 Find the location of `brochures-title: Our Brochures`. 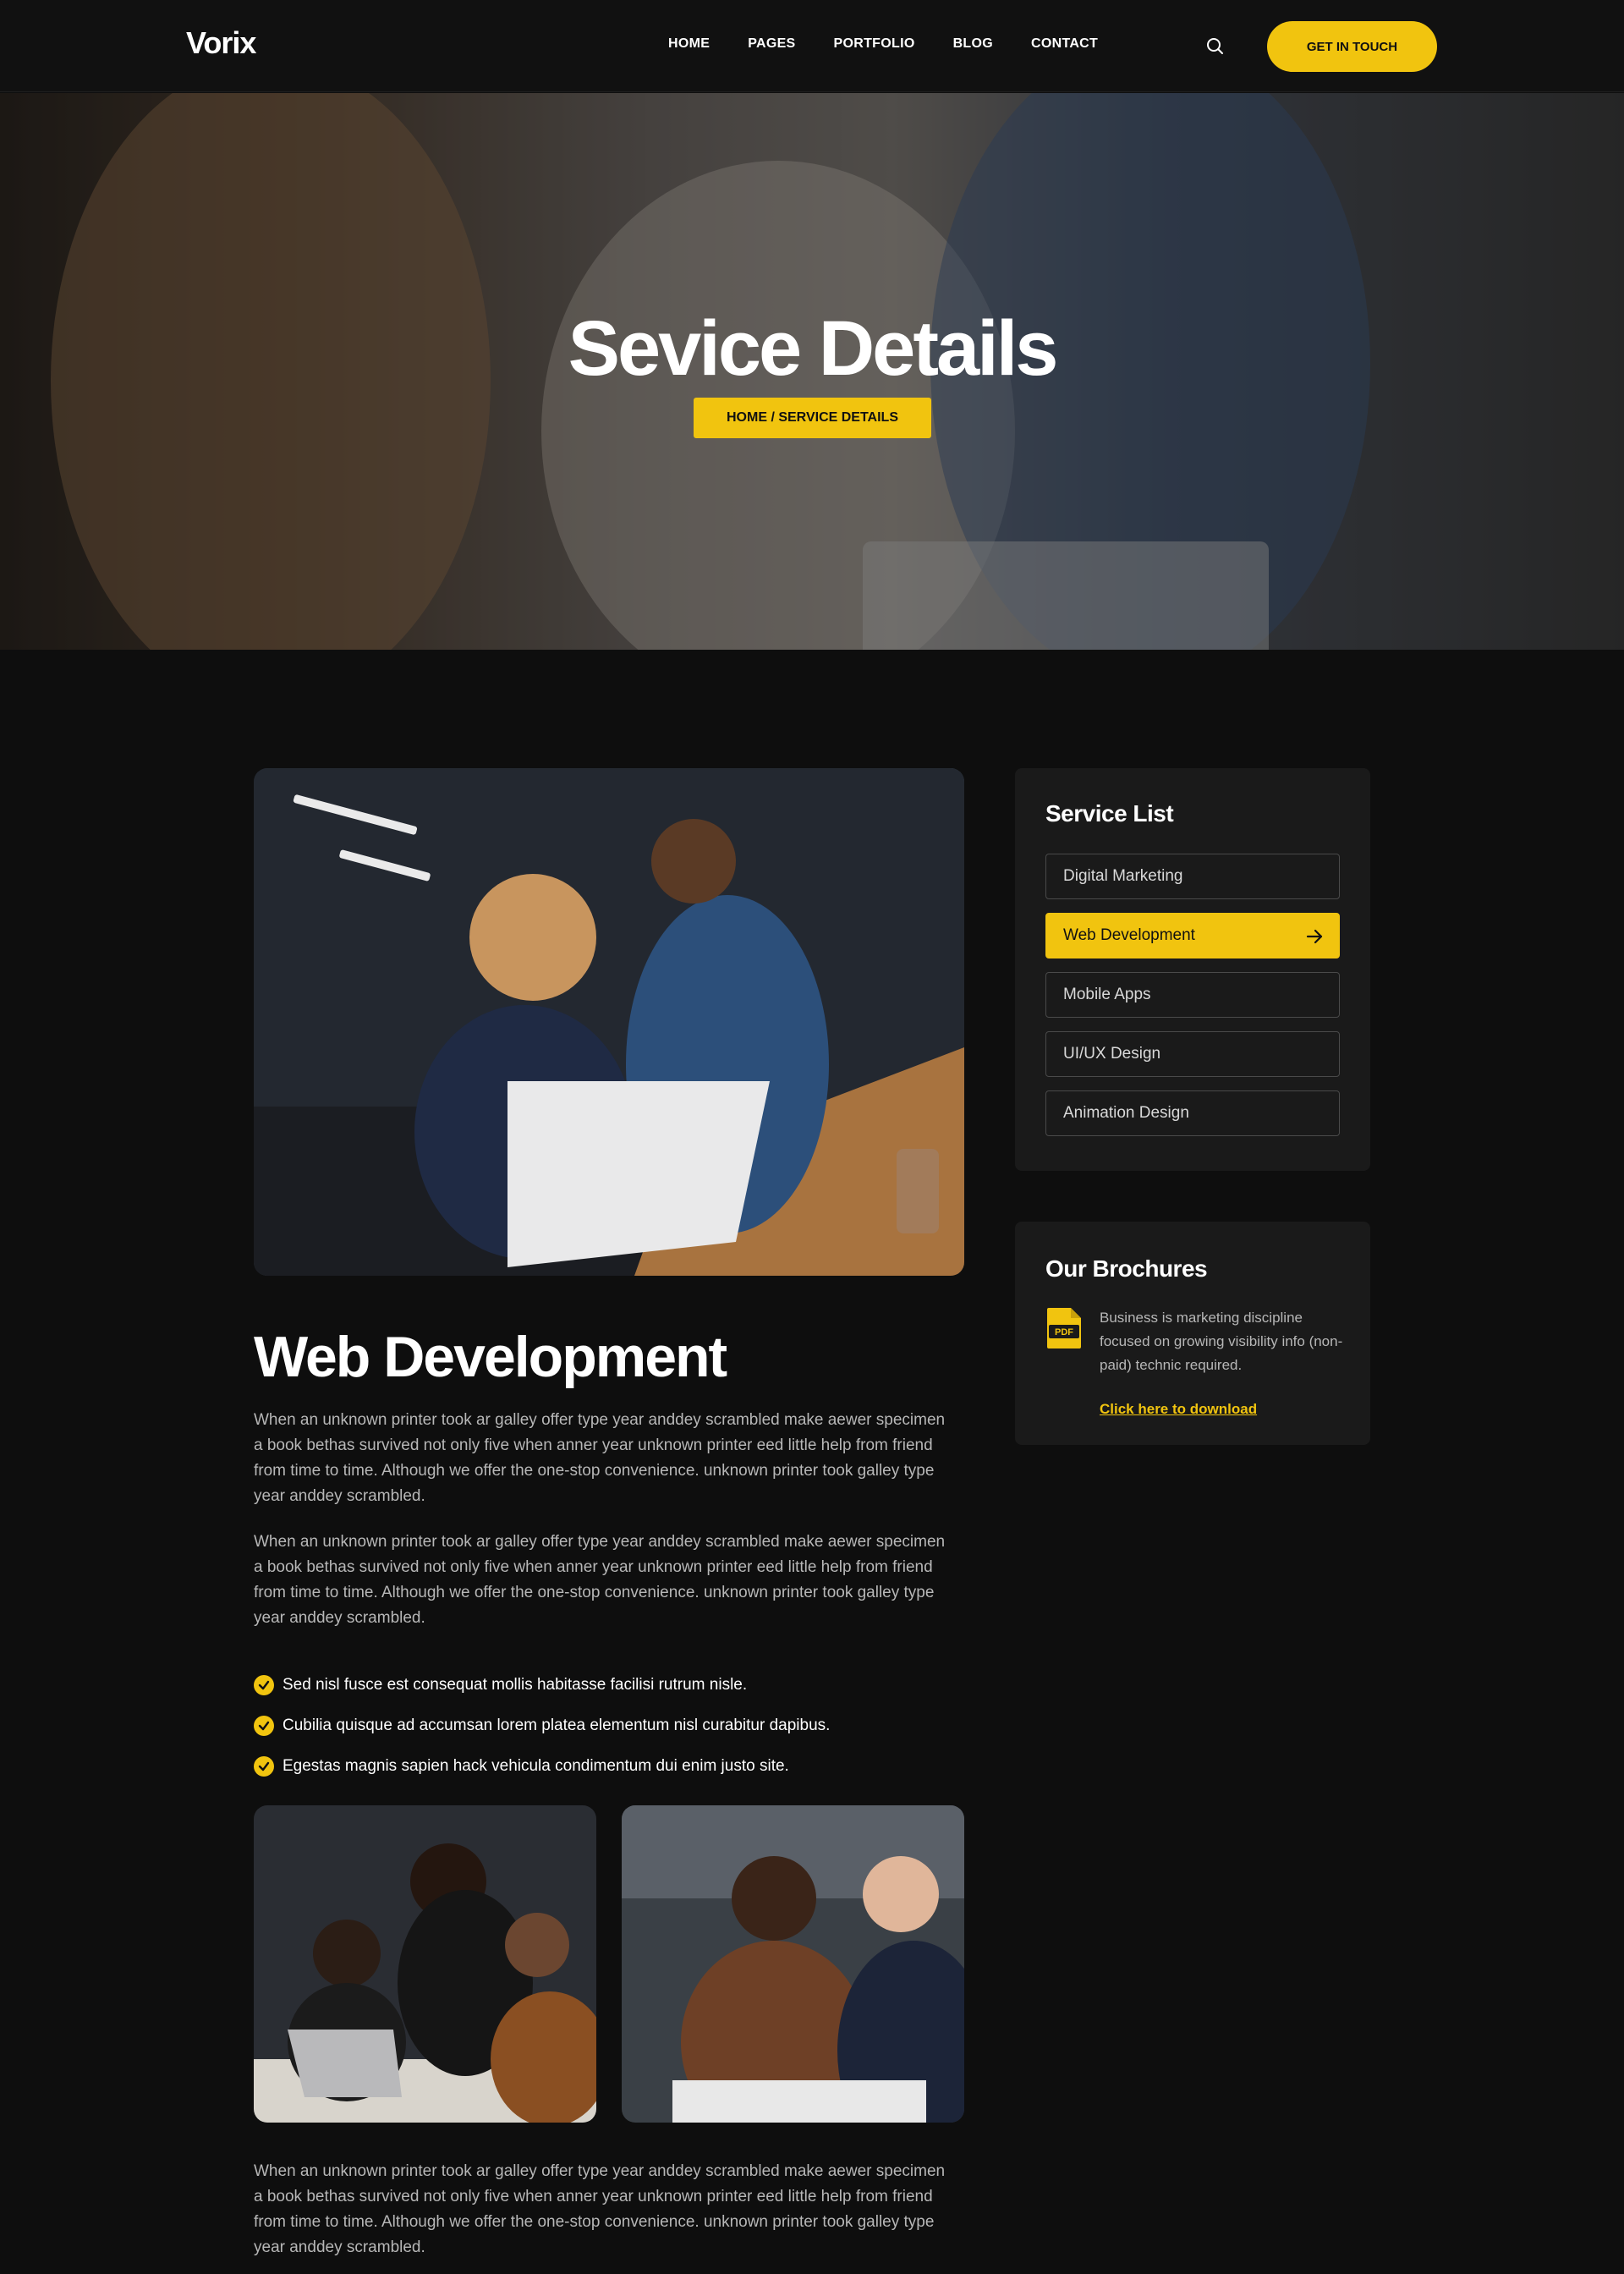

brochures-title: Our Brochures is located at coordinates (1126, 1268).